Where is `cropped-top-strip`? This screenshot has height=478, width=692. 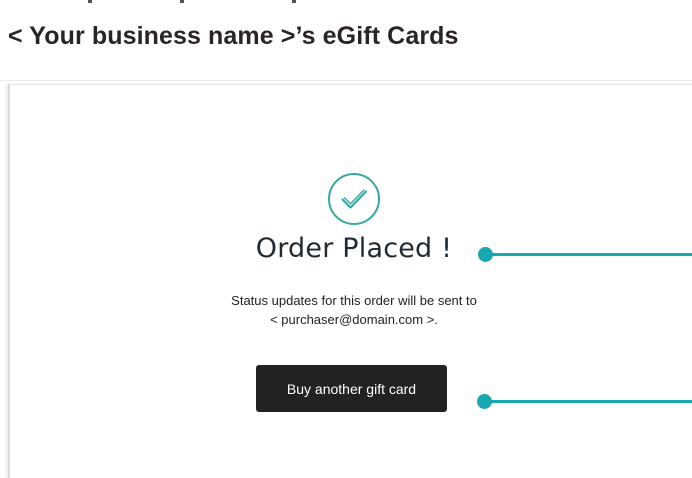
cropped-top-strip is located at coordinates (346, 7).